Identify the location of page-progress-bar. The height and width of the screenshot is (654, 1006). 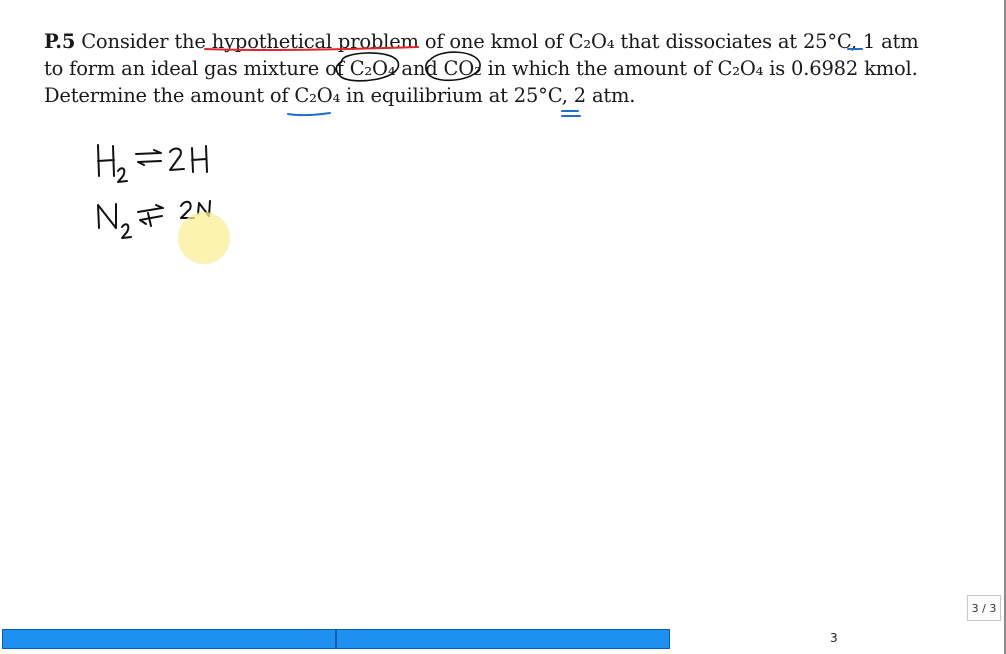
(502, 639).